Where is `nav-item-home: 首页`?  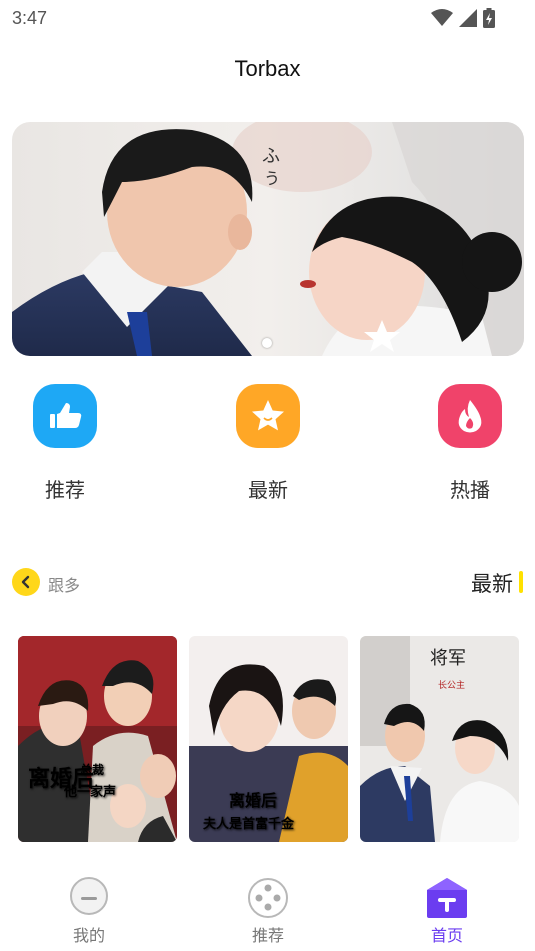
nav-item-home: 首页 is located at coordinates (447, 911).